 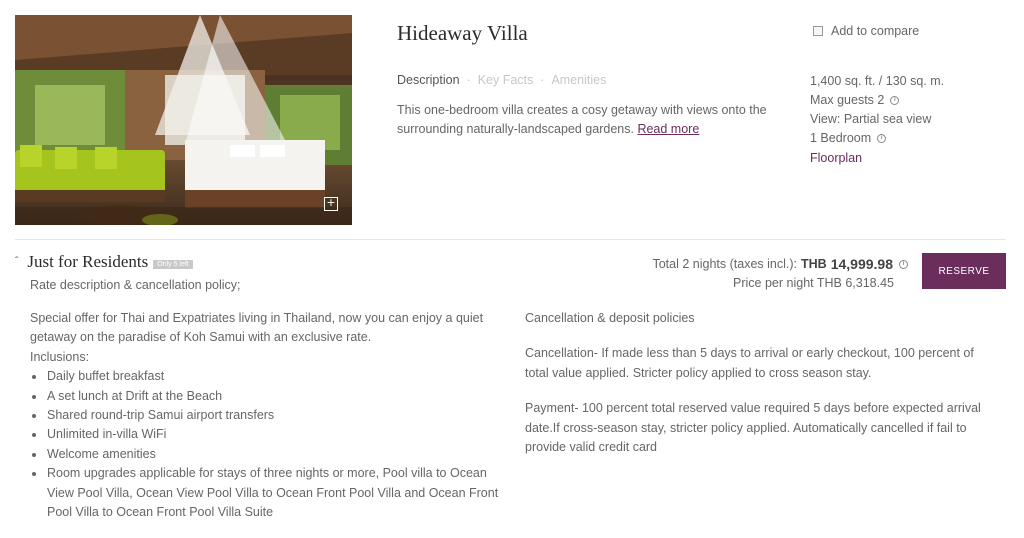 I want to click on floorplan-link: Floorplan, so click(x=877, y=158).